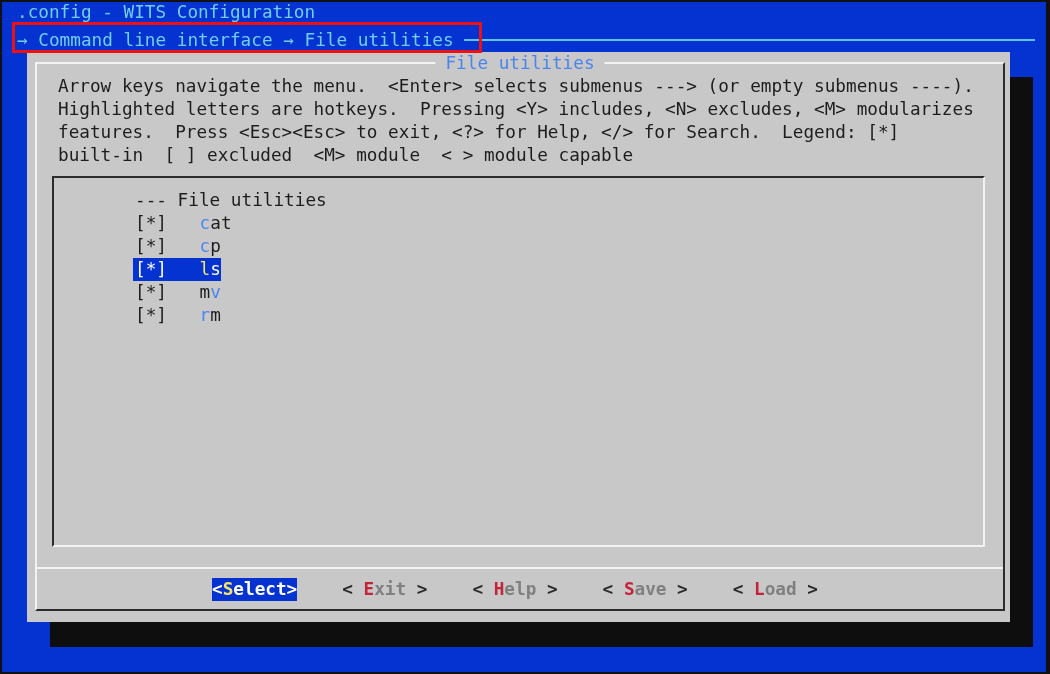 The width and height of the screenshot is (1050, 674). Describe the element at coordinates (177, 315) in the screenshot. I see `menu-item: [*] rm` at that location.